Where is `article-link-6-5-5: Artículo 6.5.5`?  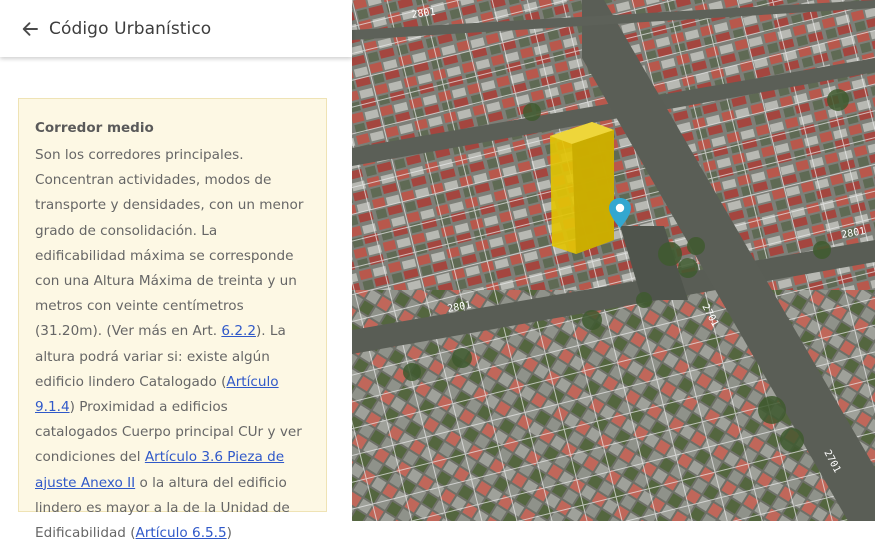
article-link-6-5-5: Artículo 6.5.5 is located at coordinates (181, 533).